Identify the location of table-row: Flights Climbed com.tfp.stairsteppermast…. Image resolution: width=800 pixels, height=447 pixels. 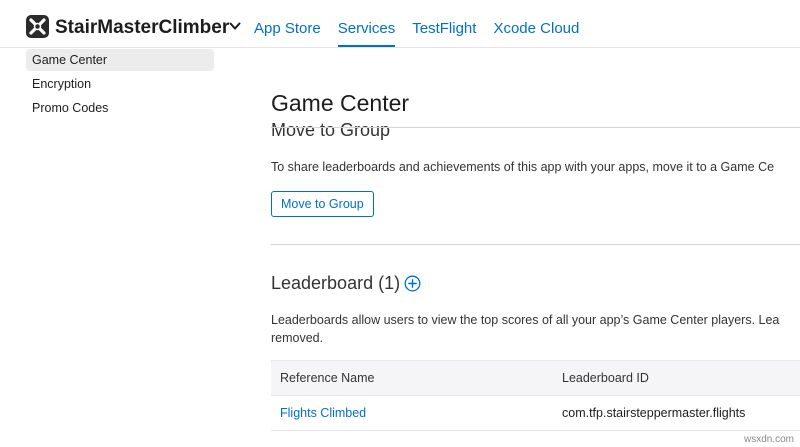
(535, 413).